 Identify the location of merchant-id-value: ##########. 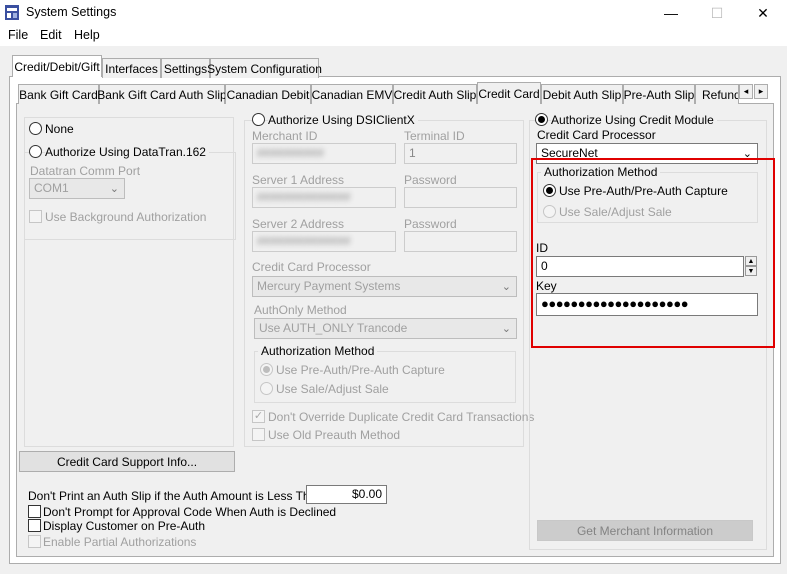
(290, 153).